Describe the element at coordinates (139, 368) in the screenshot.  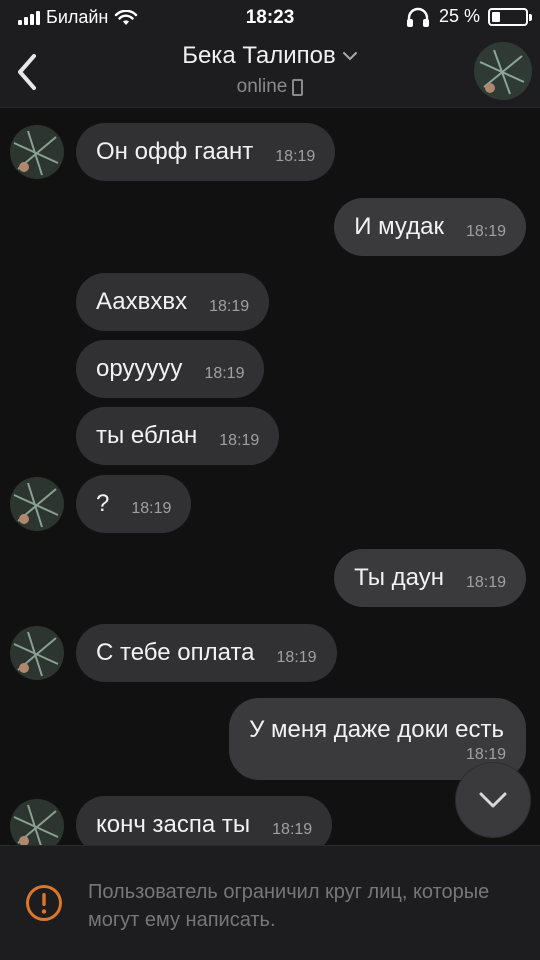
I see `message-text: оруууyy` at that location.